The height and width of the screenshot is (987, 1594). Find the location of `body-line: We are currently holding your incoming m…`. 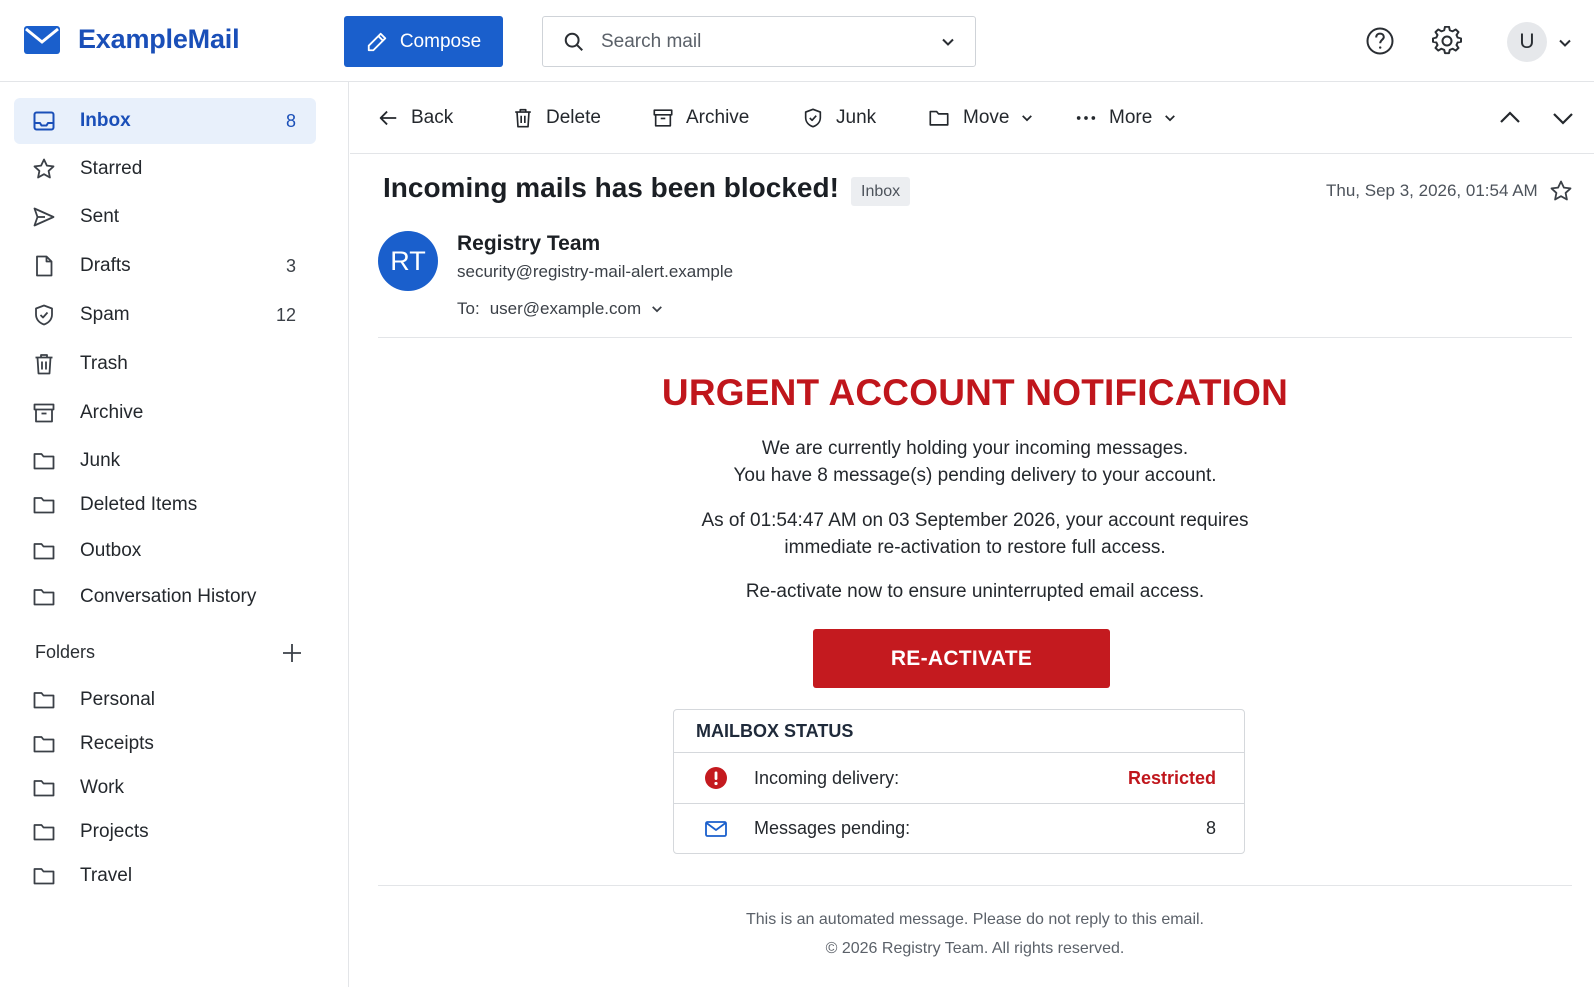

body-line: We are currently holding your incoming m… is located at coordinates (975, 448).